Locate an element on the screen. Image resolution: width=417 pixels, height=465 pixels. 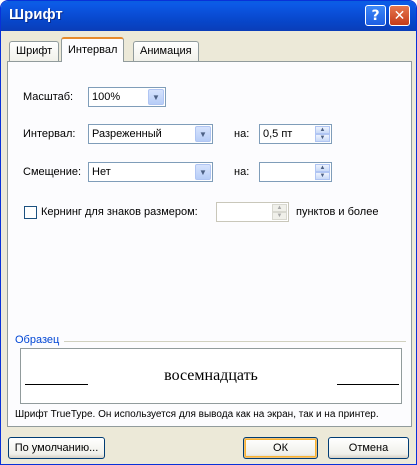
kerning-checkbox is located at coordinates (30, 212).